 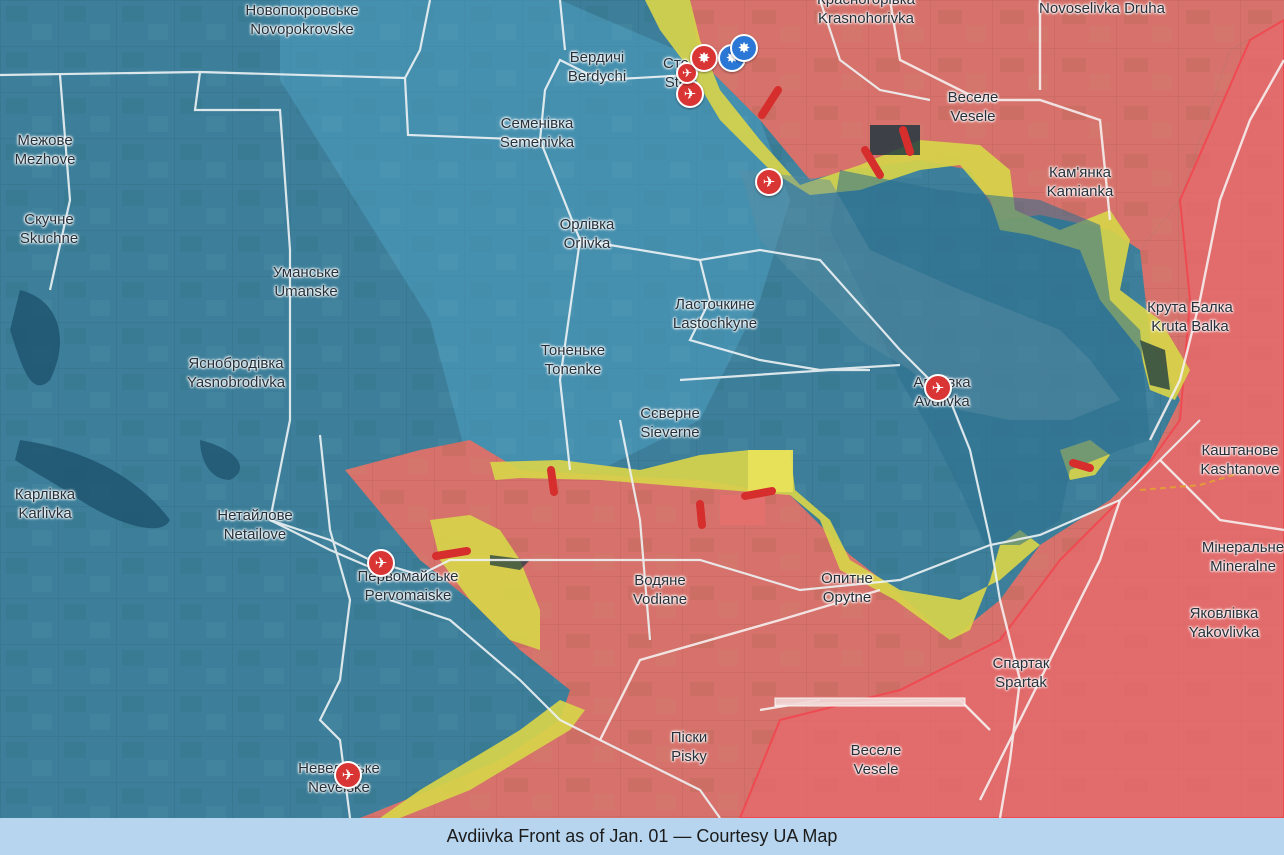 What do you see at coordinates (236, 363) in the screenshot?
I see `place-name-native: Яснобродівка` at bounding box center [236, 363].